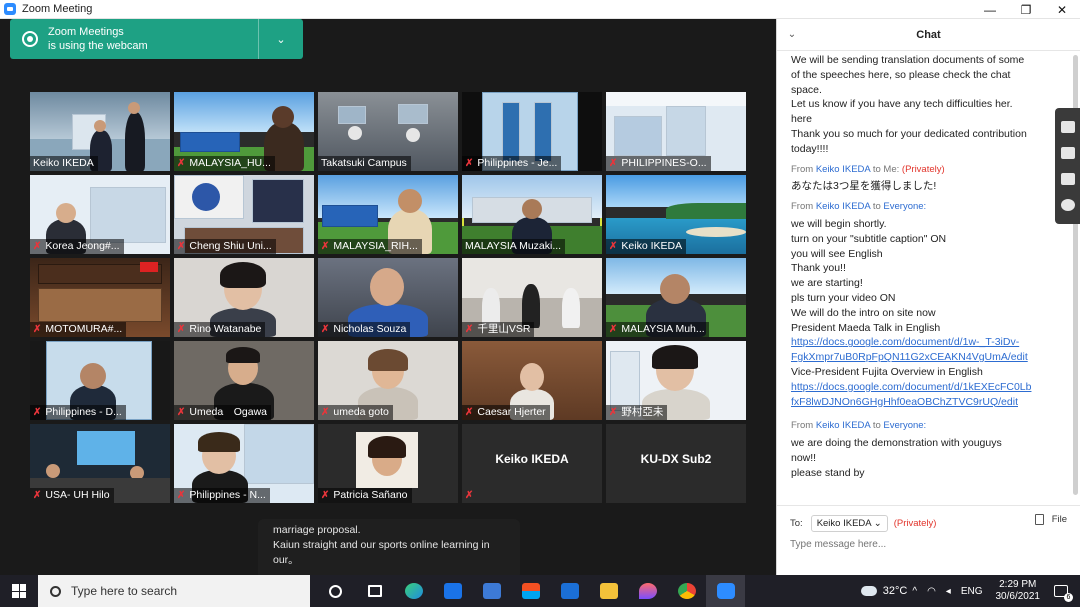 The width and height of the screenshot is (1080, 607). Describe the element at coordinates (676, 459) in the screenshot. I see `participant-display-name: KU-DX Sub2` at that location.